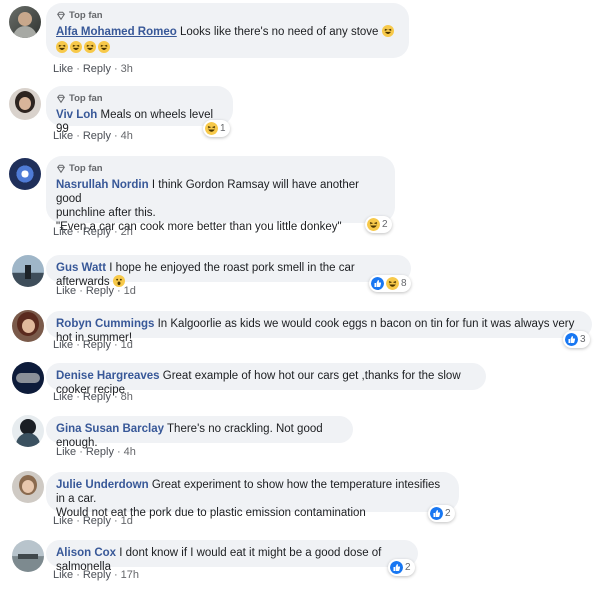 Image resolution: width=600 pixels, height=591 pixels. I want to click on comment-text: Looks like there's no need of any stove, so click(279, 32).